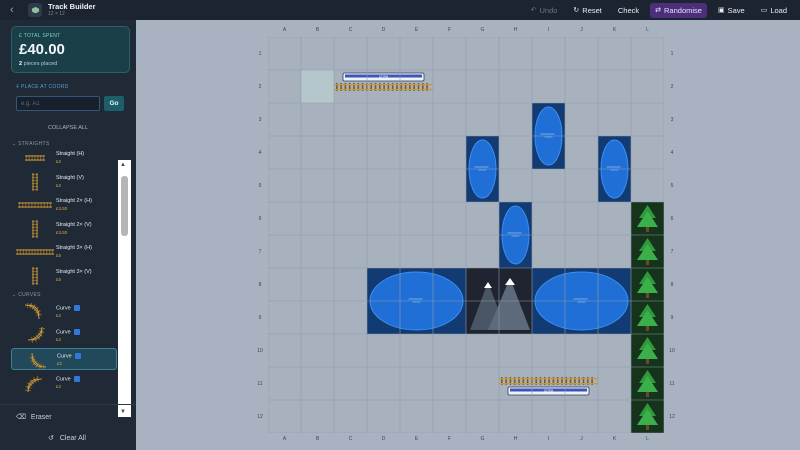 The height and width of the screenshot is (450, 800). I want to click on column-label-top: D, so click(383, 30).